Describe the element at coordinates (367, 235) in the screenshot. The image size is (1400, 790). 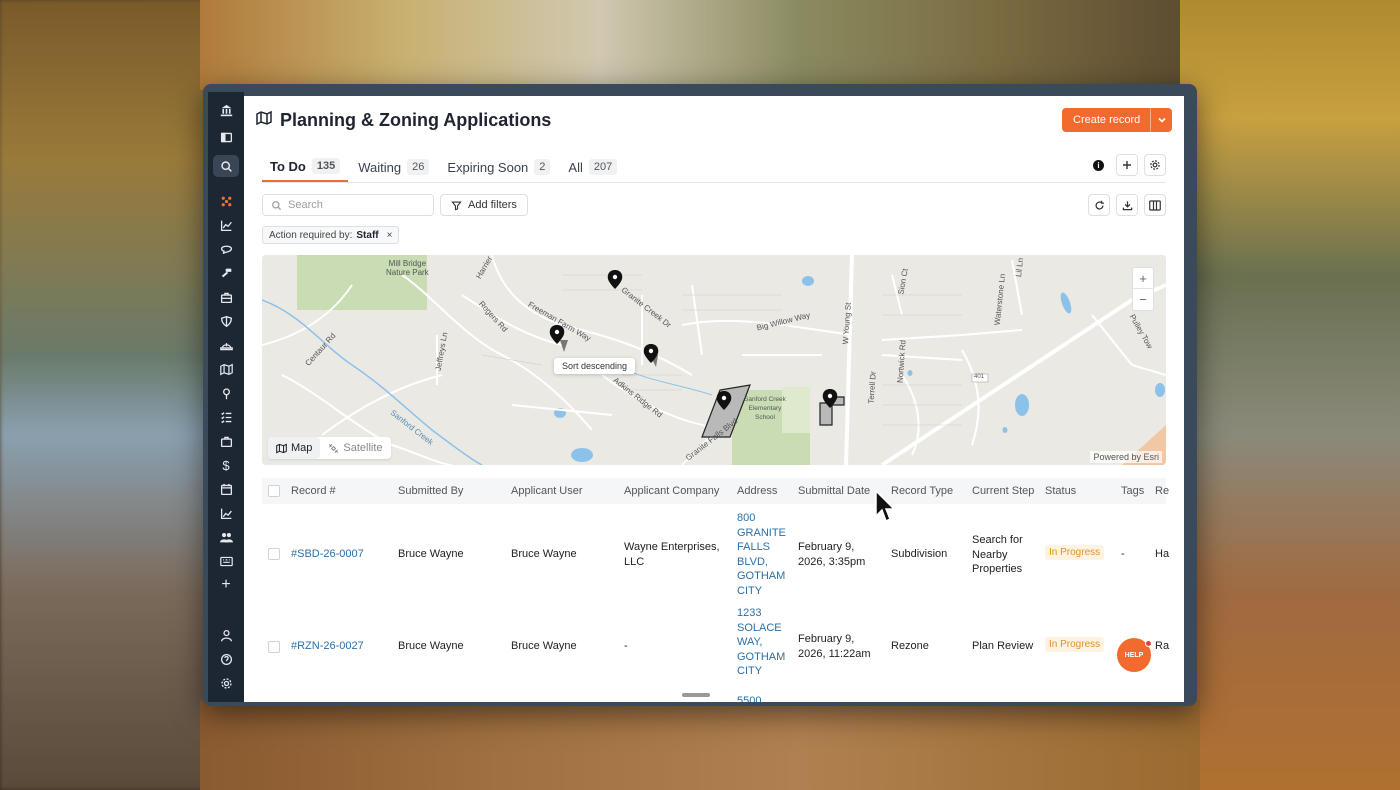
I see `chip-value: Staff` at that location.